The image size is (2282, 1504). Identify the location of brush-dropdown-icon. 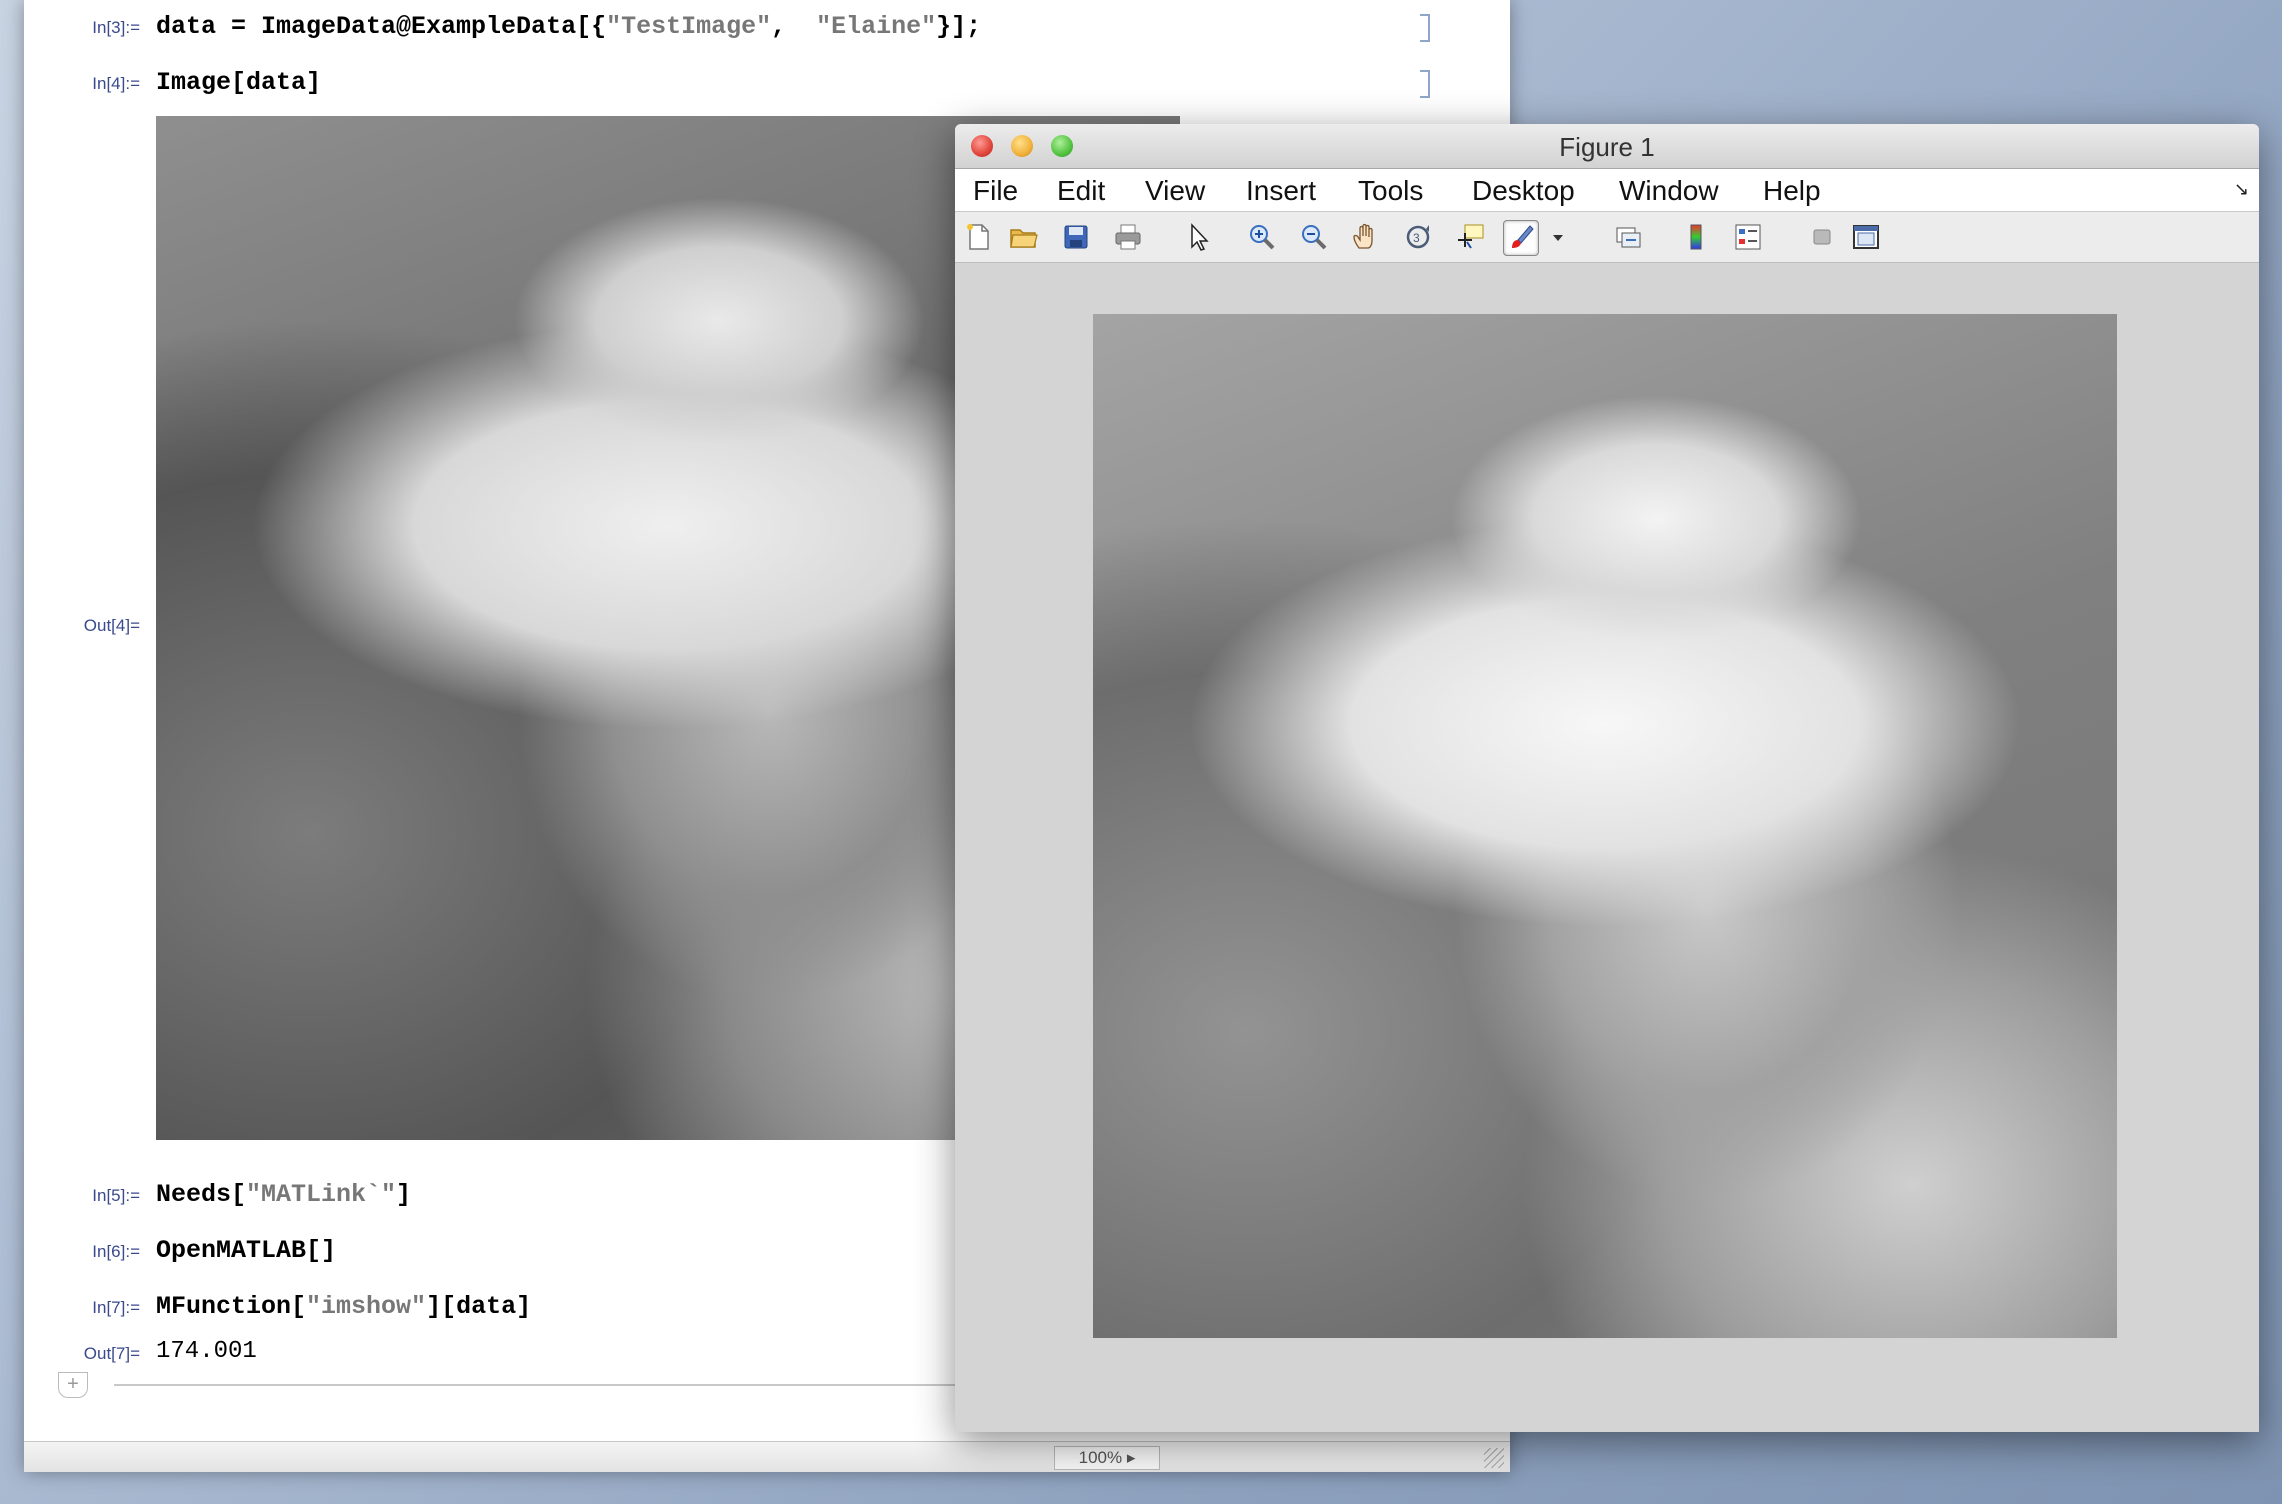
(1552, 237).